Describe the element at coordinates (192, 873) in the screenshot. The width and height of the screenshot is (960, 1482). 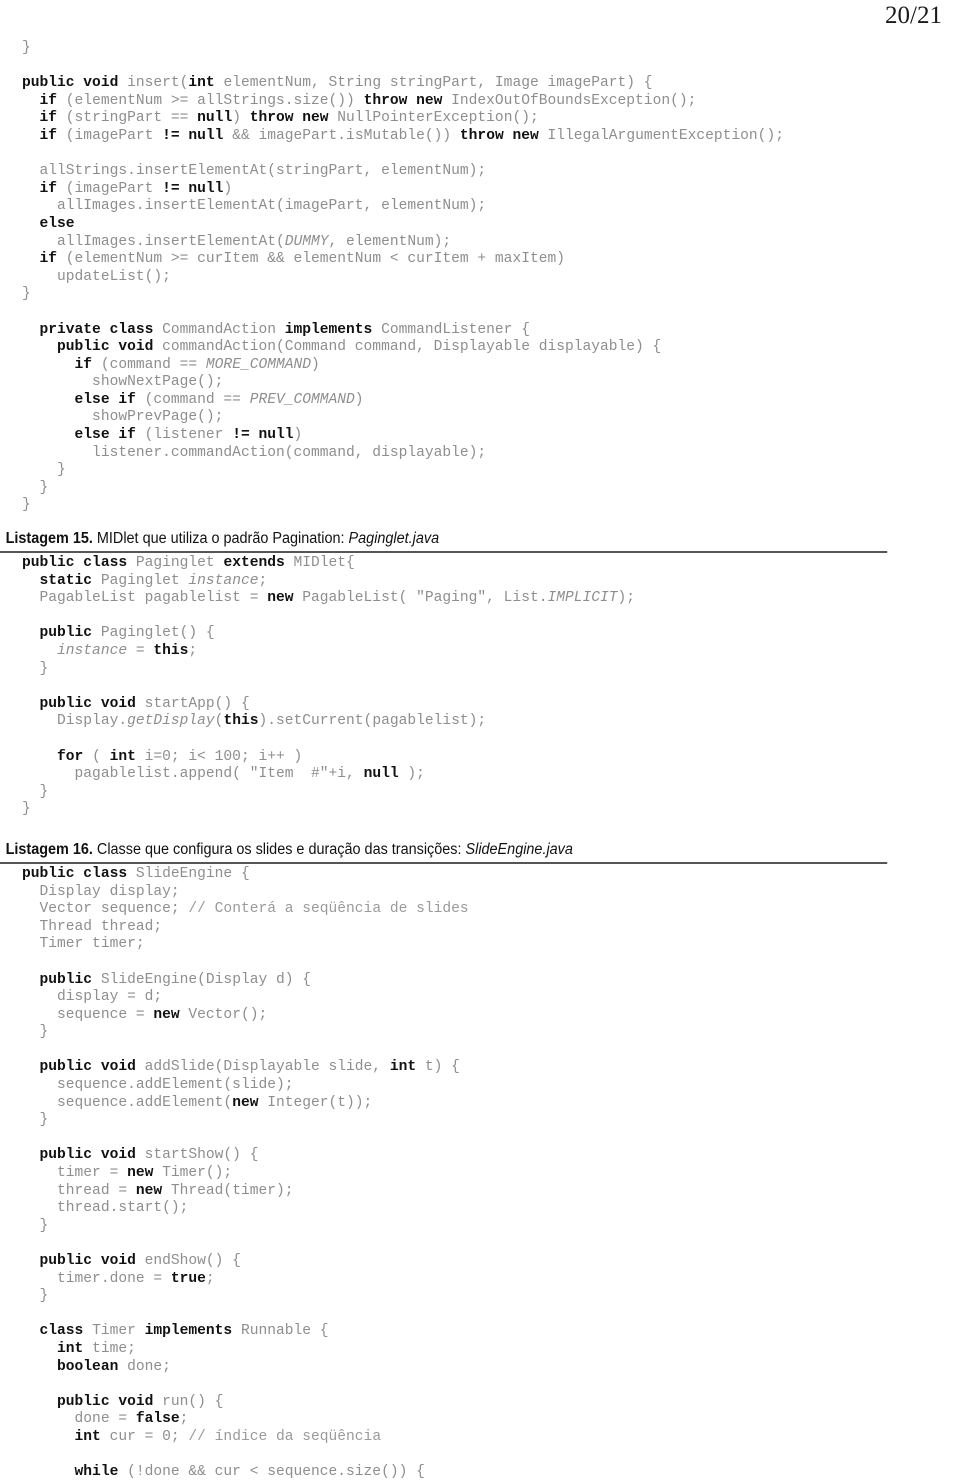
I see `code-token: SlideEngine {` at that location.